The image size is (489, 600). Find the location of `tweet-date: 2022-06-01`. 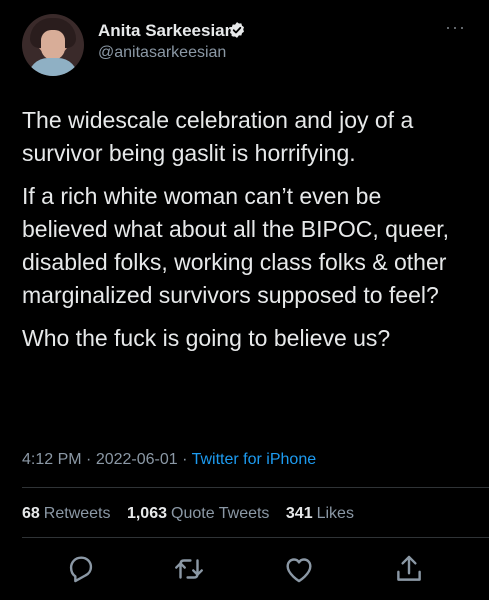

tweet-date: 2022-06-01 is located at coordinates (137, 459).